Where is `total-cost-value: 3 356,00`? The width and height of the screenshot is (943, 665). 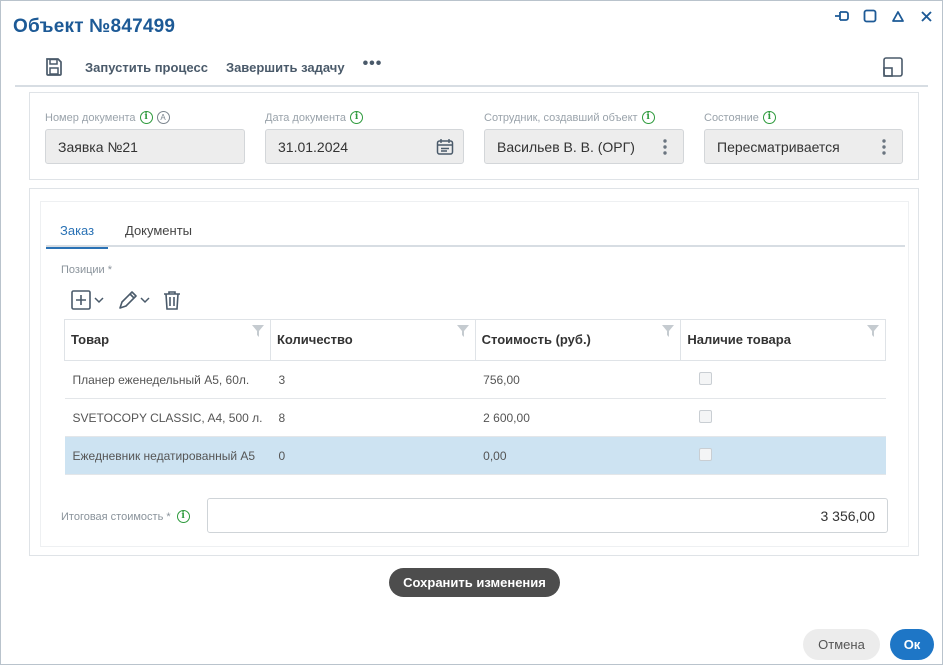
total-cost-value: 3 356,00 is located at coordinates (848, 515).